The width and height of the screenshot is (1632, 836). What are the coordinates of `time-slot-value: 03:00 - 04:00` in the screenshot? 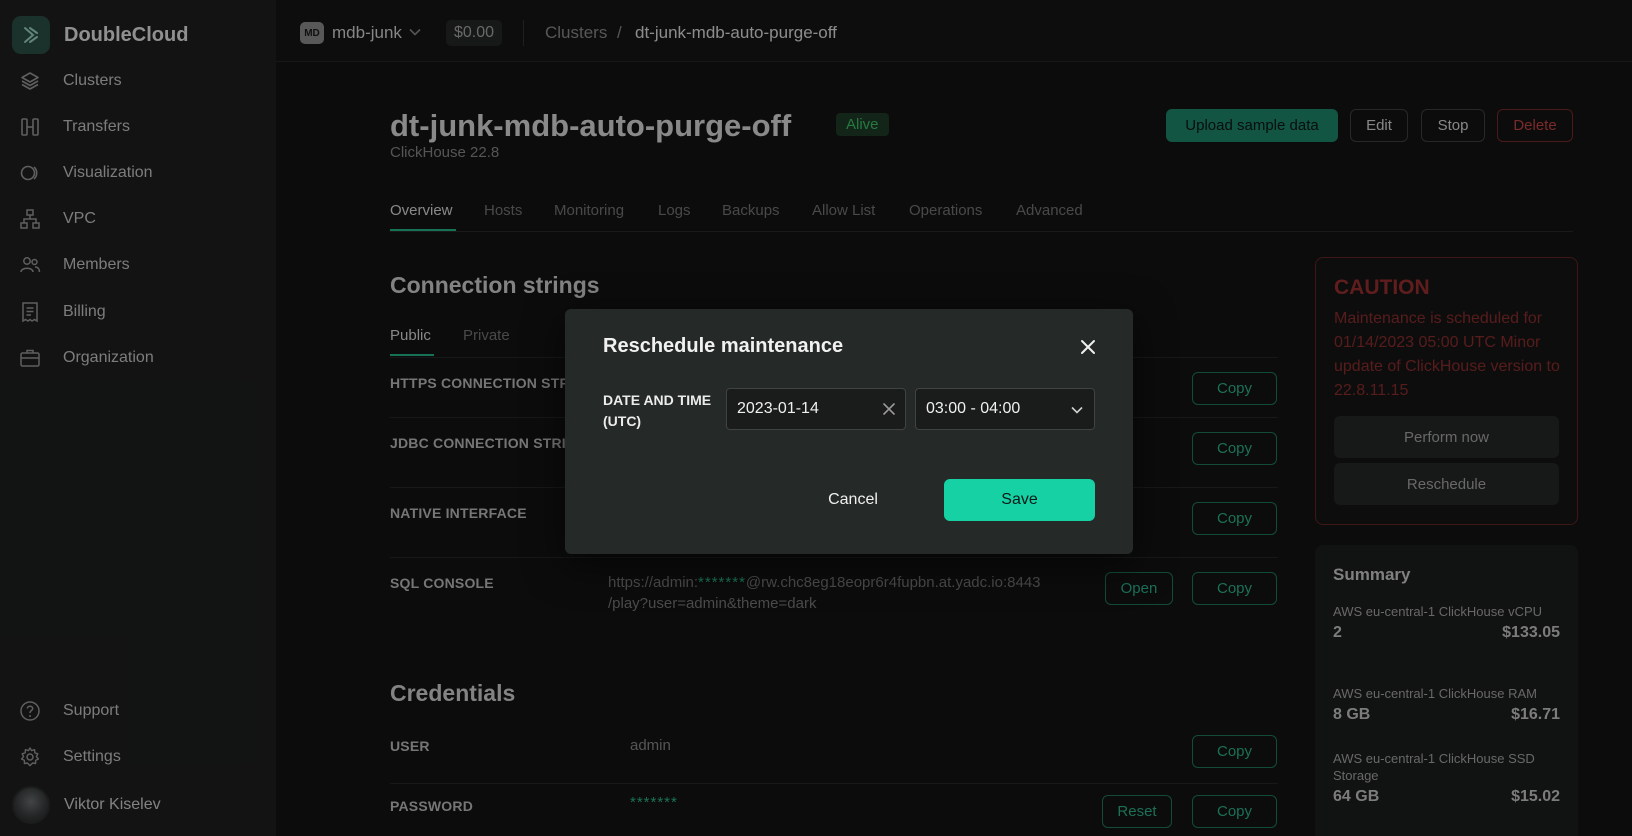 It's located at (973, 408).